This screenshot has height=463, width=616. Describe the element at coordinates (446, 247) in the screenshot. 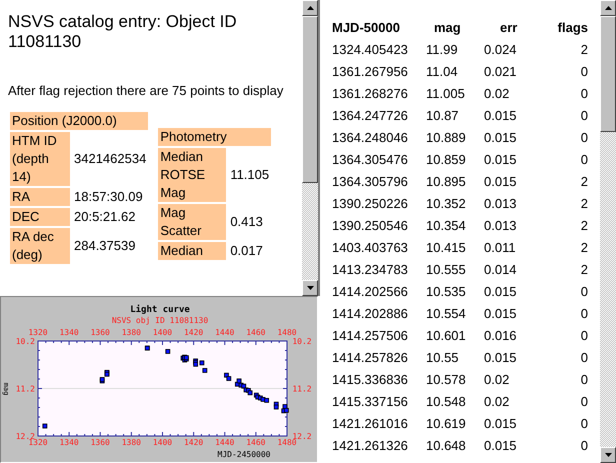

I see `table-cell-text: 10.415` at that location.